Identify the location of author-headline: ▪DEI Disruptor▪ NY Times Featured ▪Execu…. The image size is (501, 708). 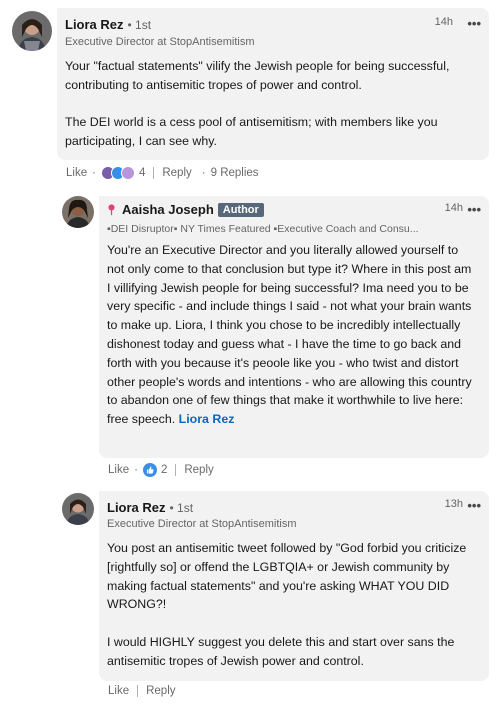
(263, 229).